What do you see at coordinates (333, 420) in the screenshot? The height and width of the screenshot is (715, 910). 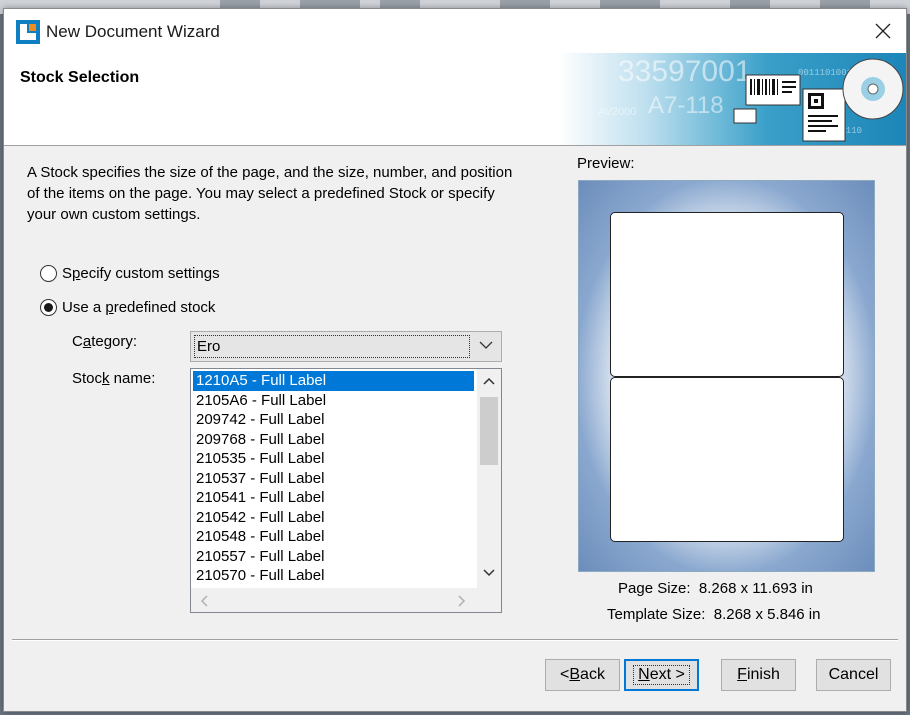 I see `stock-list-item: 209742 - Full Label` at bounding box center [333, 420].